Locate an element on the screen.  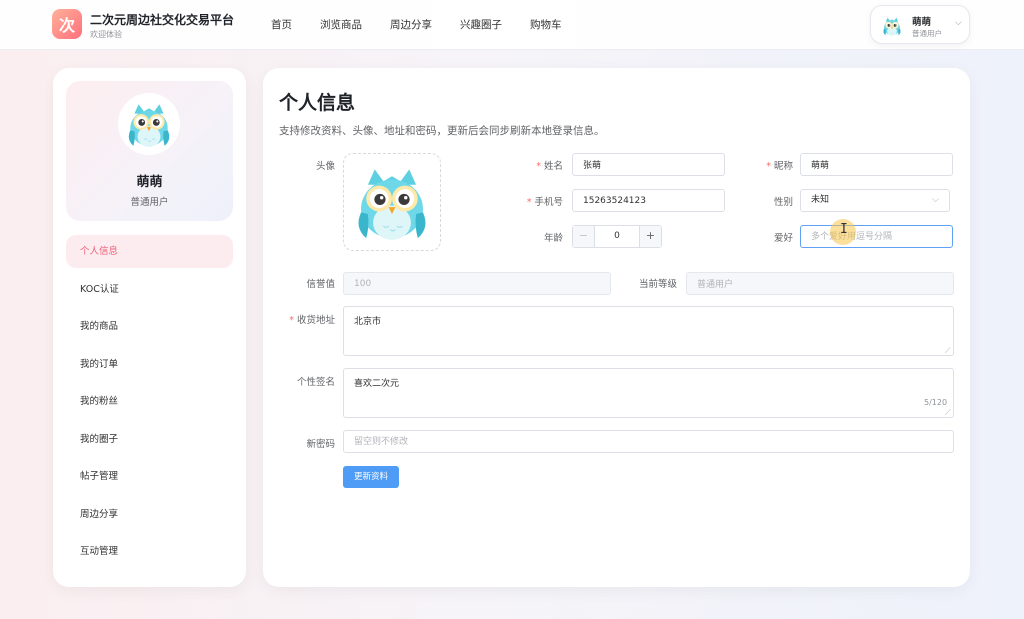
profile-role: 普通用户 is located at coordinates (149, 202).